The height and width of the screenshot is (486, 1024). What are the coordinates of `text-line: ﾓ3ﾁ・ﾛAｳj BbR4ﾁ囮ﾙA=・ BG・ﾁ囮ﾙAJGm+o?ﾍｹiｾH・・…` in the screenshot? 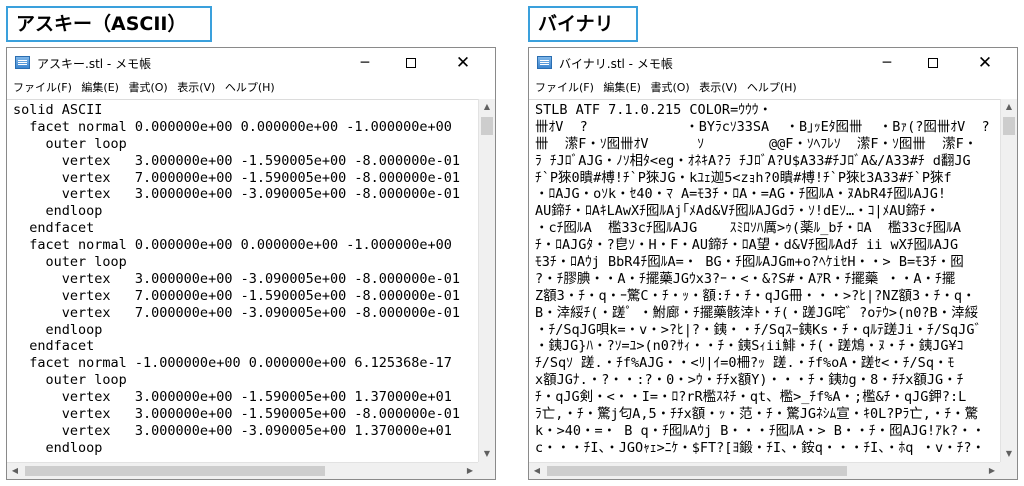 It's located at (749, 262).